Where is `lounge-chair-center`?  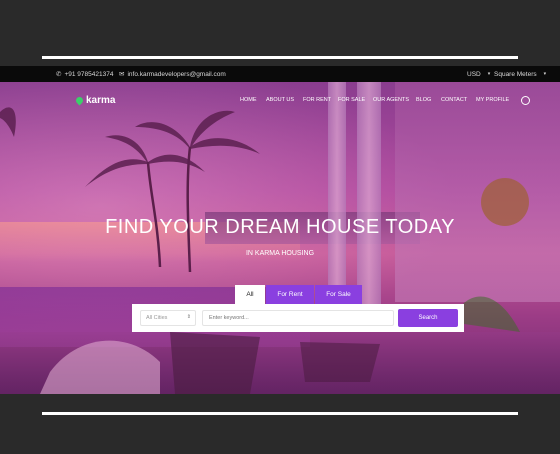 lounge-chair-center is located at coordinates (215, 363).